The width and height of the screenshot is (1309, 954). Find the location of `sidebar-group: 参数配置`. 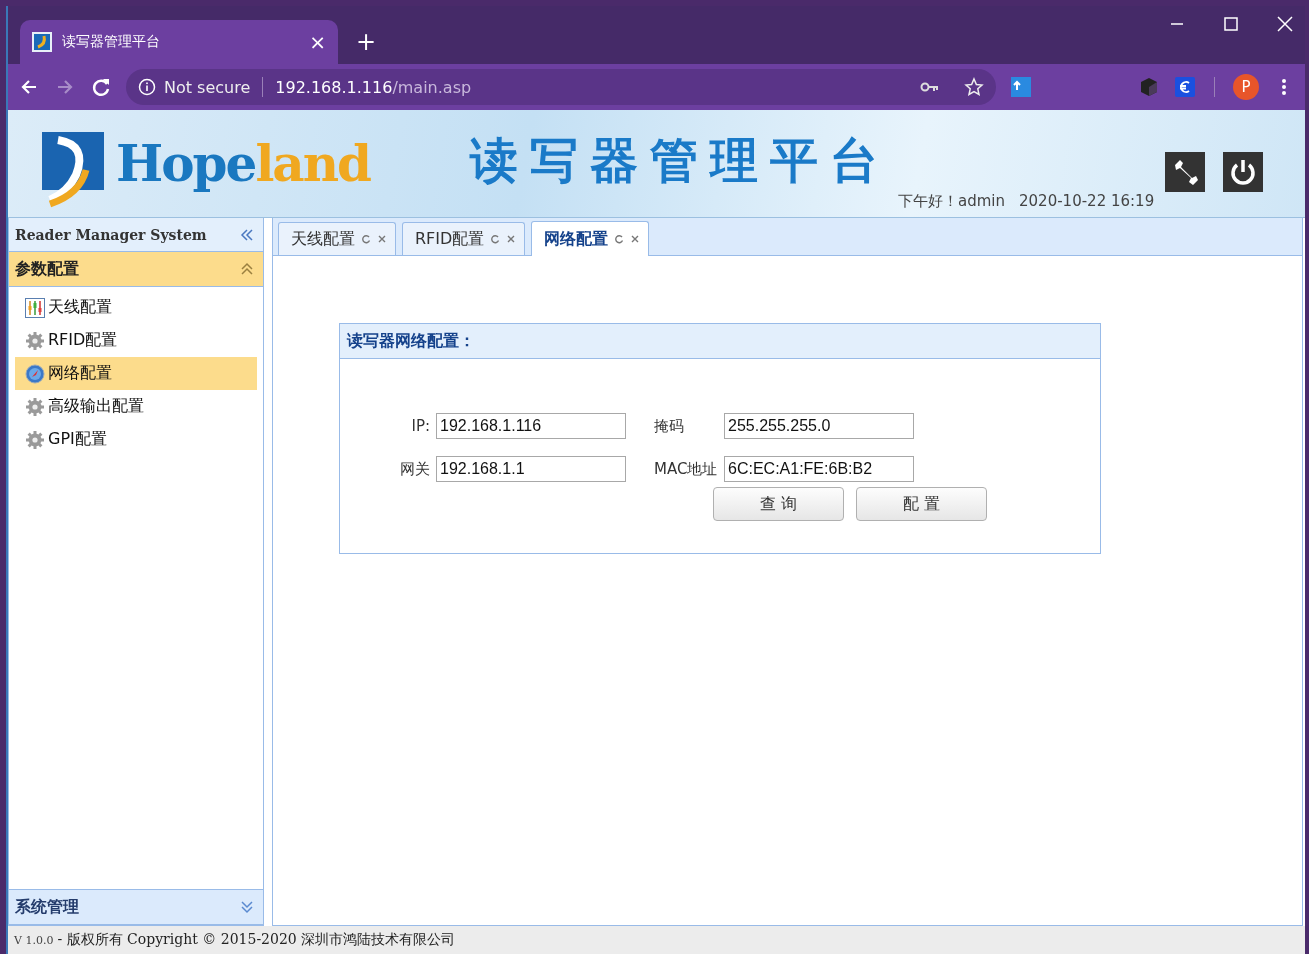

sidebar-group: 参数配置 is located at coordinates (136, 269).